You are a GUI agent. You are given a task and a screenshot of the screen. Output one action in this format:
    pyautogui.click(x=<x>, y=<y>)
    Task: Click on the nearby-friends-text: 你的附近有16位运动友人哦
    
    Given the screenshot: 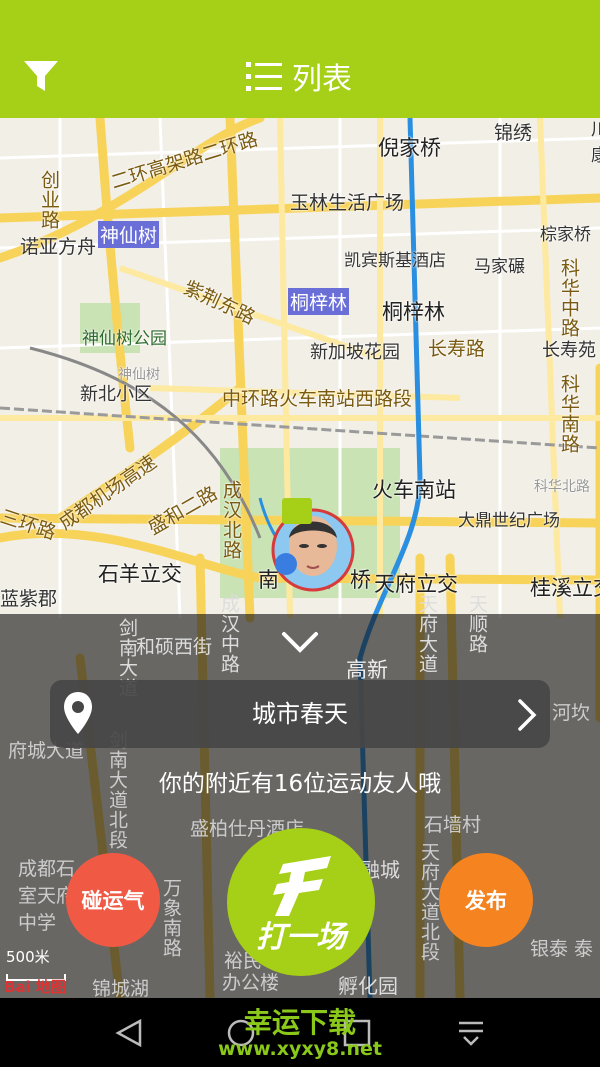 What is the action you would take?
    pyautogui.click(x=300, y=784)
    